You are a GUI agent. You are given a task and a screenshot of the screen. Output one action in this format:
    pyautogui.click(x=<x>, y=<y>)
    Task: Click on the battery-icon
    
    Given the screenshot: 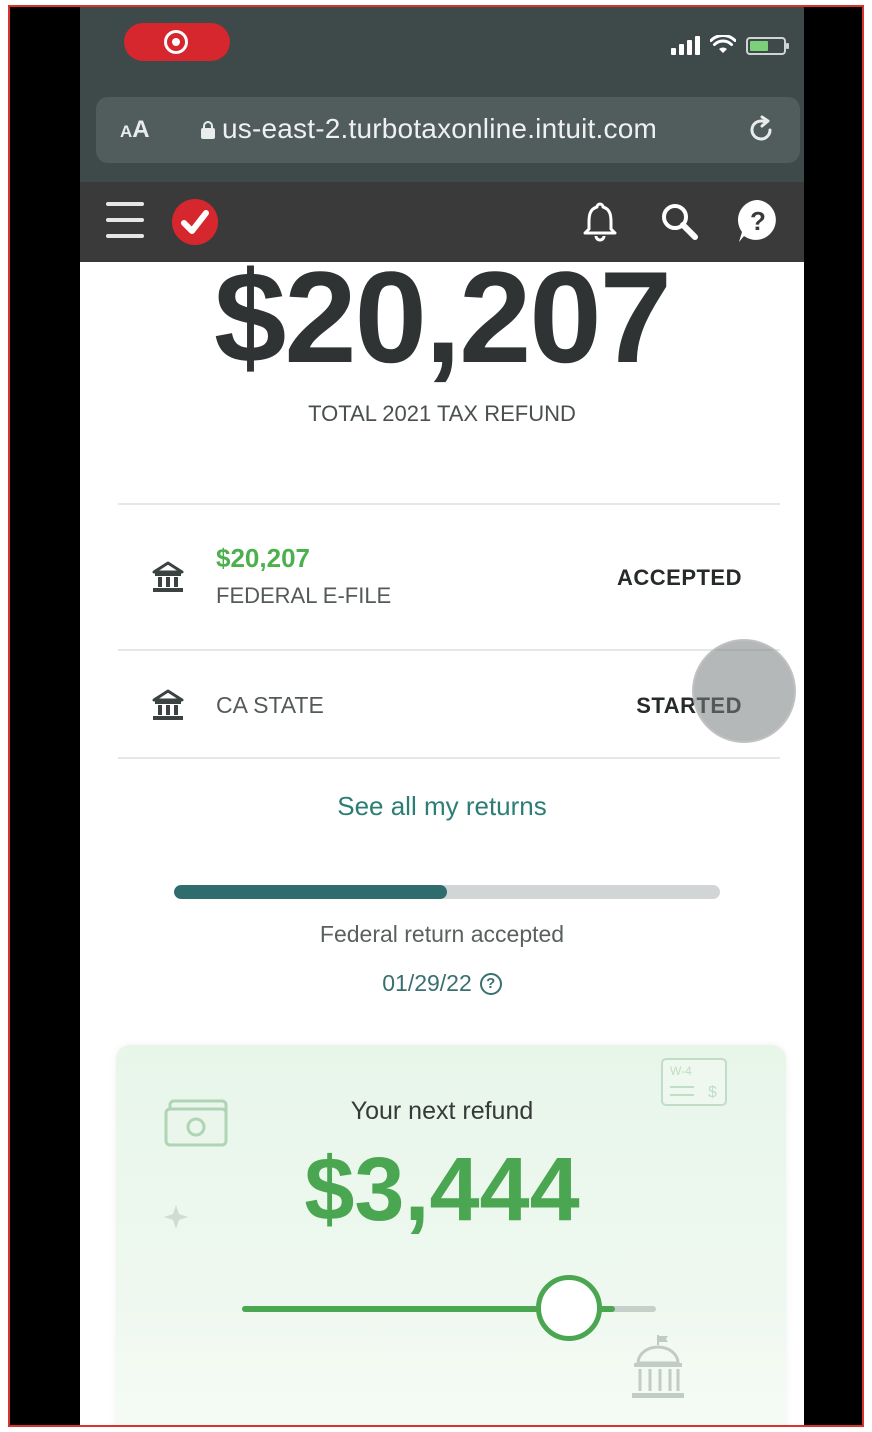 What is the action you would take?
    pyautogui.click(x=767, y=46)
    